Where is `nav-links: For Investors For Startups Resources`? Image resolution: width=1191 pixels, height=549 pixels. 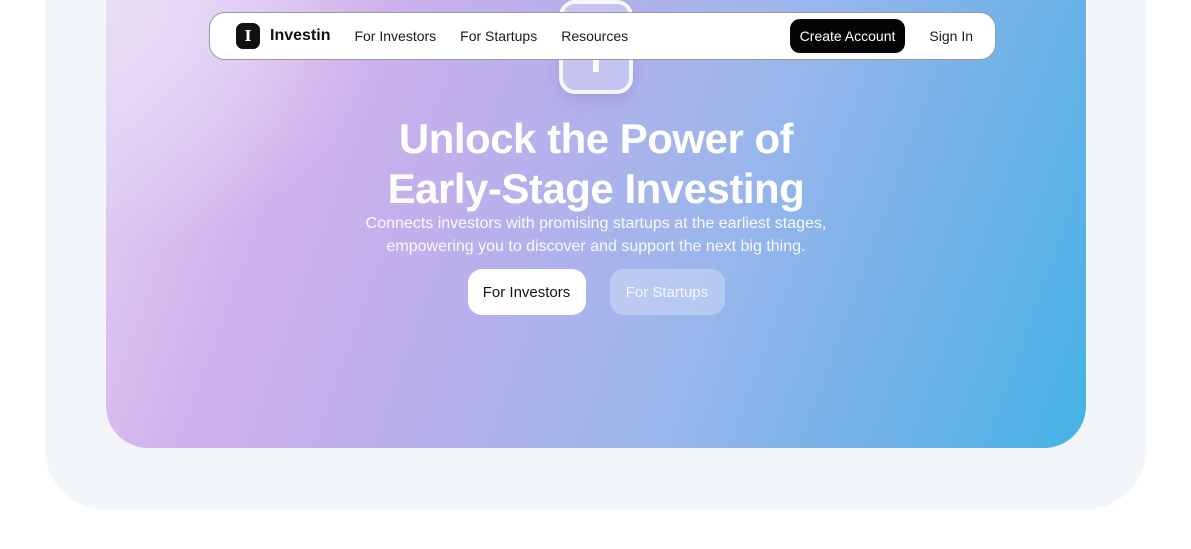 nav-links: For Investors For Startups Resources is located at coordinates (491, 36).